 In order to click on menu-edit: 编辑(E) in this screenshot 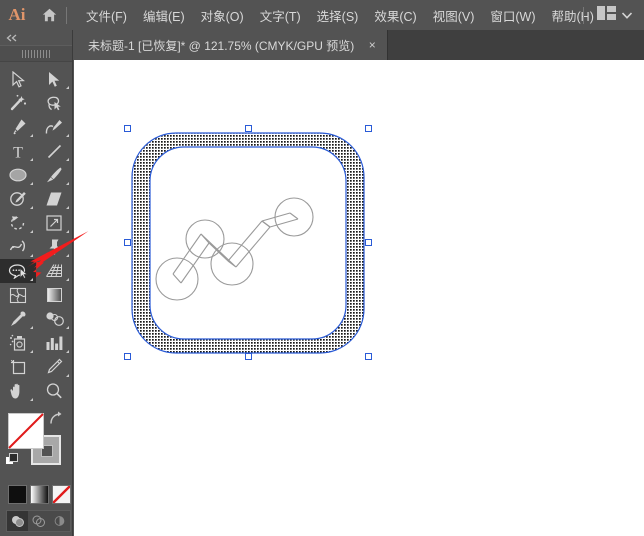, I will do `click(164, 15)`.